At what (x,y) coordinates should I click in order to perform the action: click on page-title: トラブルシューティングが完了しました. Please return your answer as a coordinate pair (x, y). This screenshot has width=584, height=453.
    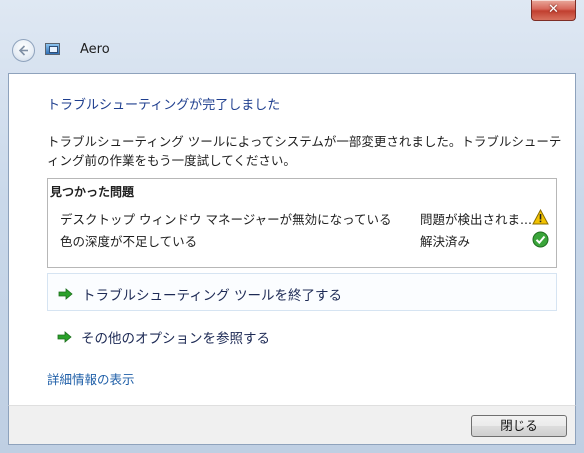
    Looking at the image, I should click on (164, 105).